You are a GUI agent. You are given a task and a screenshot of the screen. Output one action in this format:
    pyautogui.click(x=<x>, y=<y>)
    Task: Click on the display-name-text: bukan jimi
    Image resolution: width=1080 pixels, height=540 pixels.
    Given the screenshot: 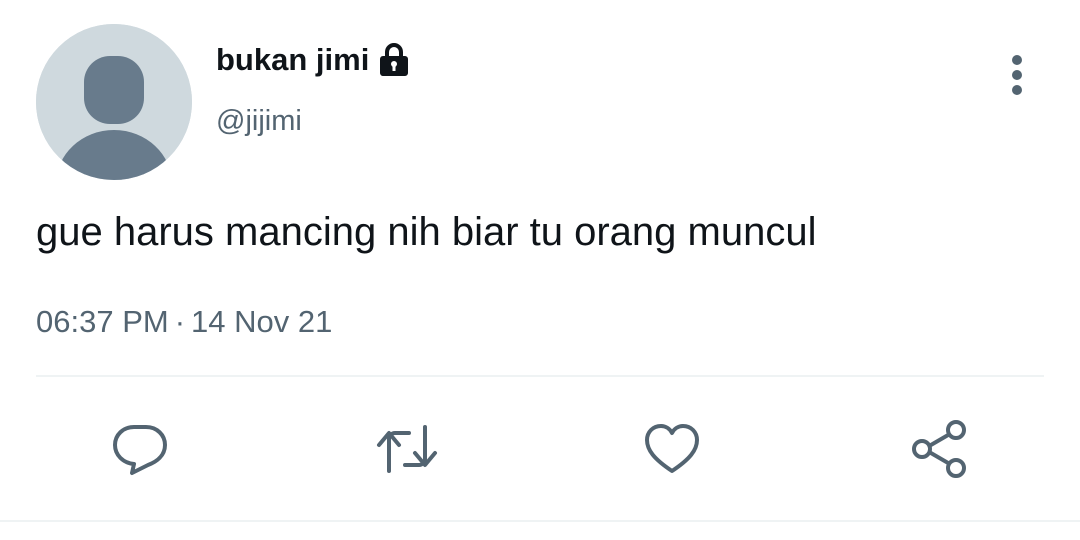 What is the action you would take?
    pyautogui.click(x=293, y=59)
    